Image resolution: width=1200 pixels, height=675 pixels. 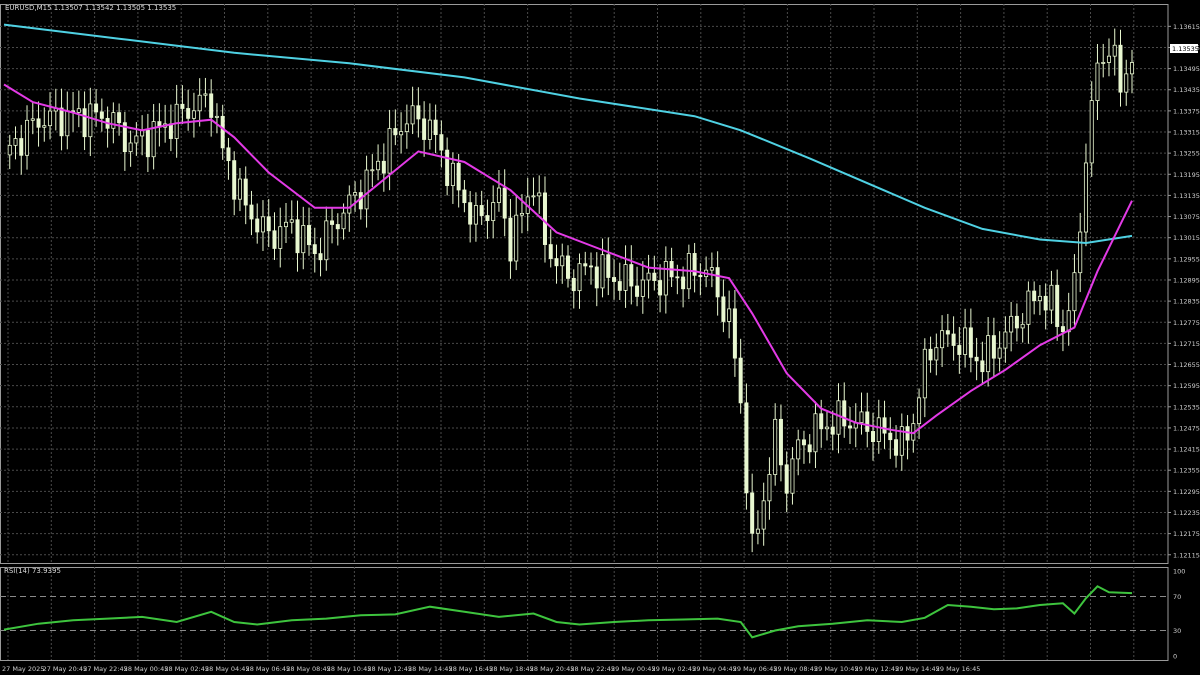 I want to click on time-tick-label: 28 May 10:45, so click(x=349, y=669).